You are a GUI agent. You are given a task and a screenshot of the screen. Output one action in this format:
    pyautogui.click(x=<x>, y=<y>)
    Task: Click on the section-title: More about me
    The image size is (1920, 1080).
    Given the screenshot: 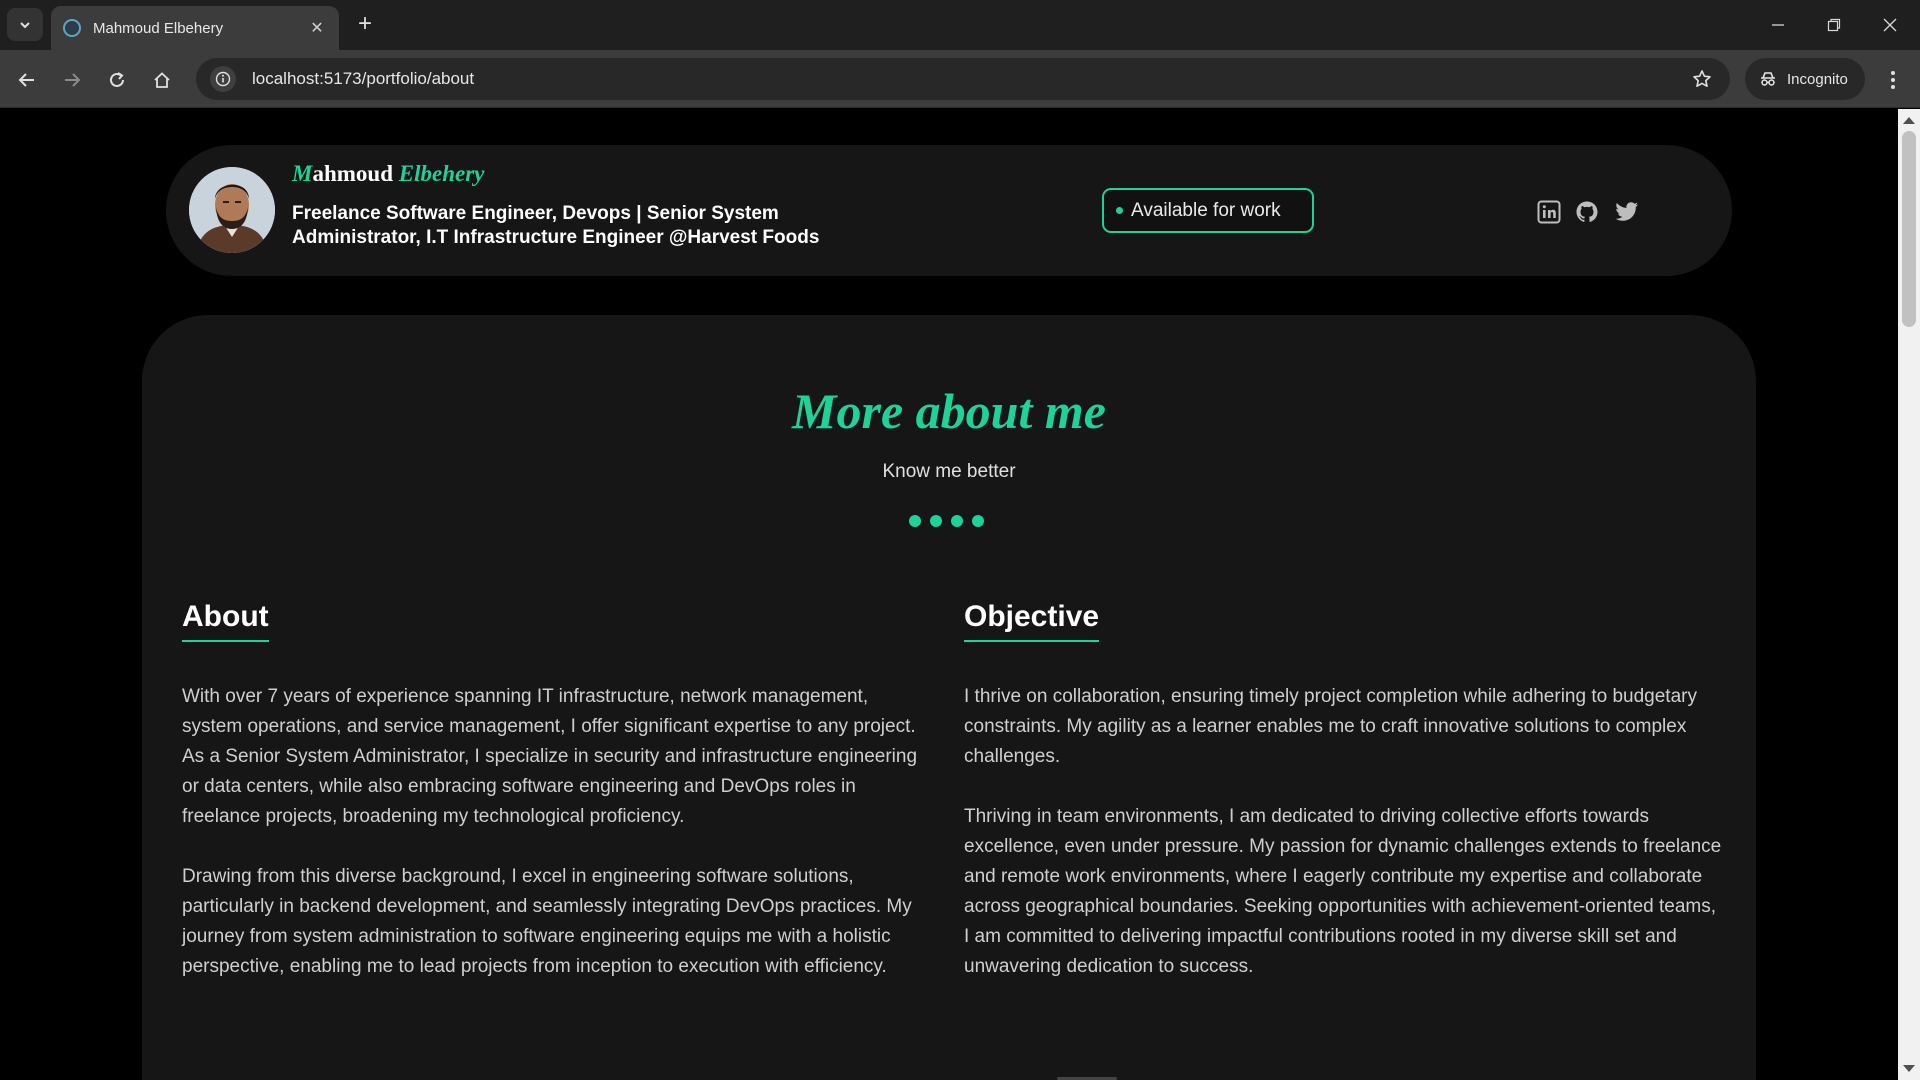 What is the action you would take?
    pyautogui.click(x=949, y=411)
    